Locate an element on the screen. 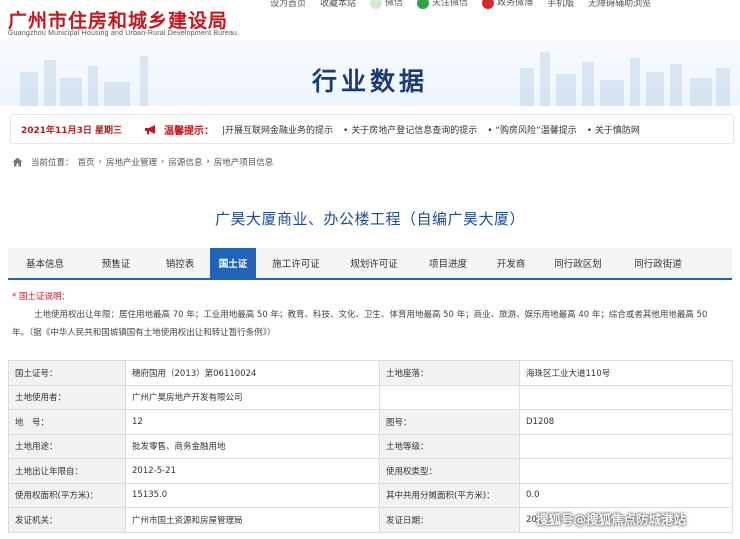 The image size is (740, 539). tab-basic-info: 基本信息 is located at coordinates (45, 263).